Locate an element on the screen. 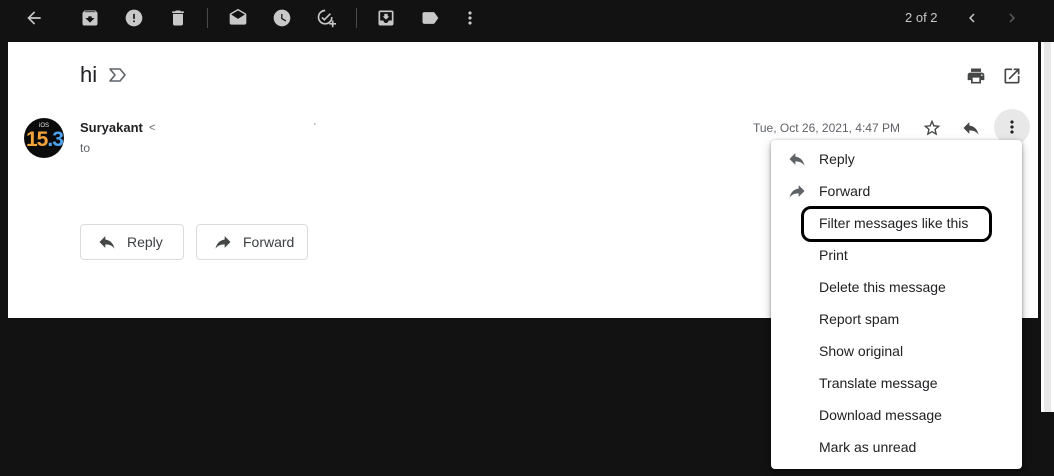  menu-item-forward: Forward is located at coordinates (896, 191).